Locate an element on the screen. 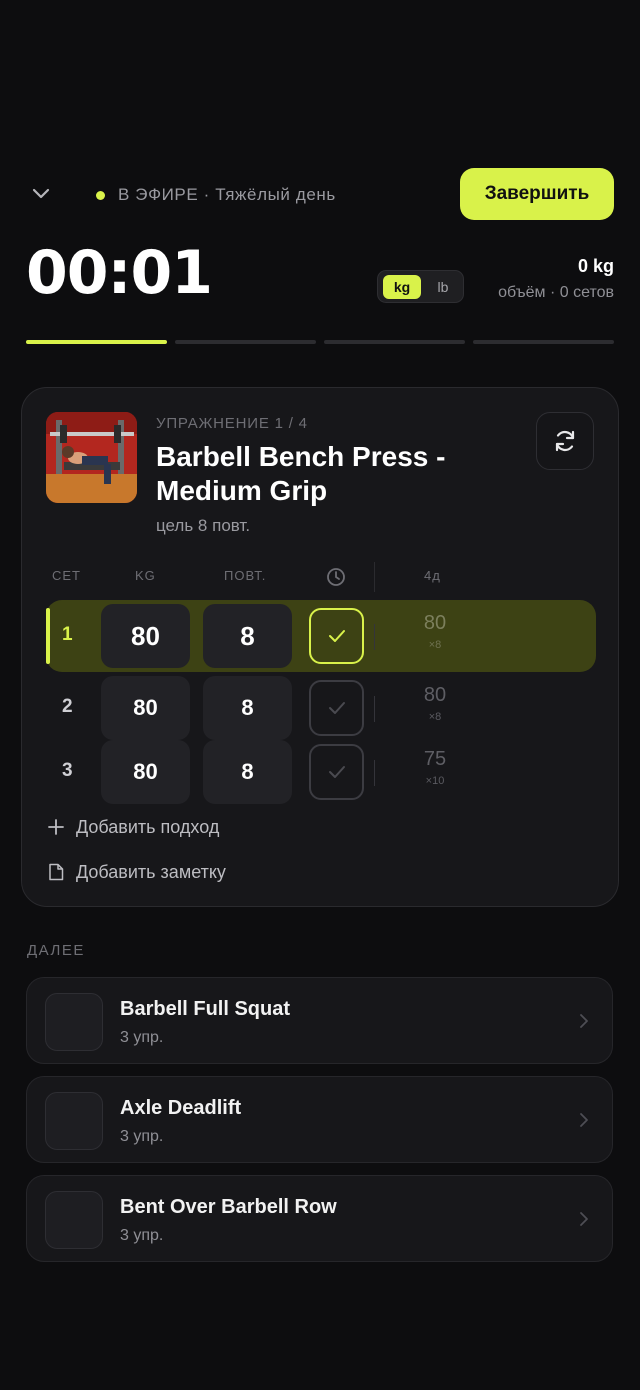 The width and height of the screenshot is (640, 1390). add-set-button: Добавить подход is located at coordinates (133, 827).